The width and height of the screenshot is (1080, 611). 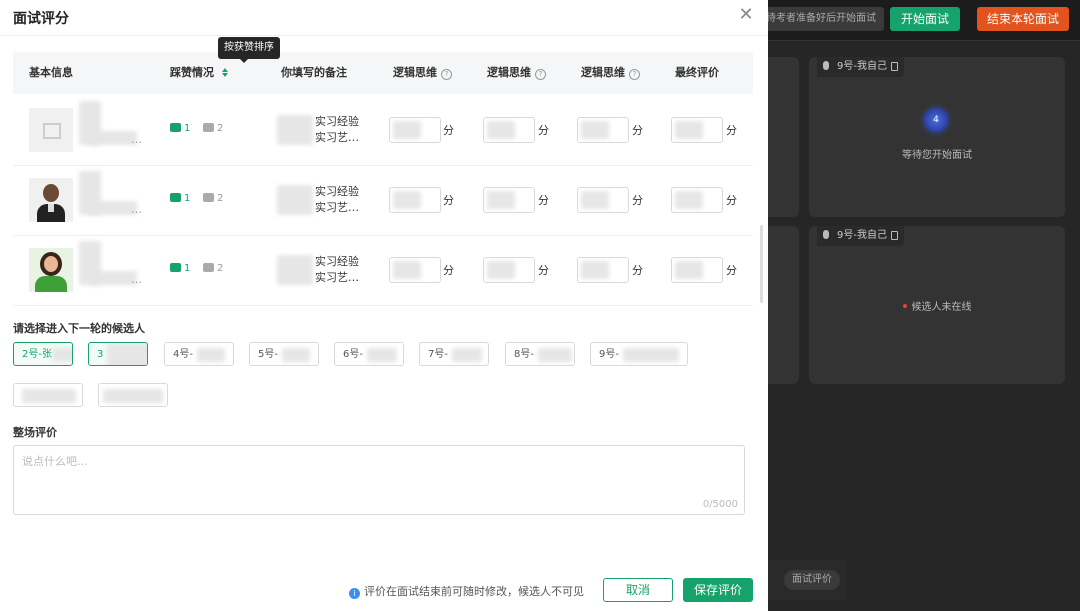 What do you see at coordinates (35, 432) in the screenshot?
I see `overall-label: 整场评价` at bounding box center [35, 432].